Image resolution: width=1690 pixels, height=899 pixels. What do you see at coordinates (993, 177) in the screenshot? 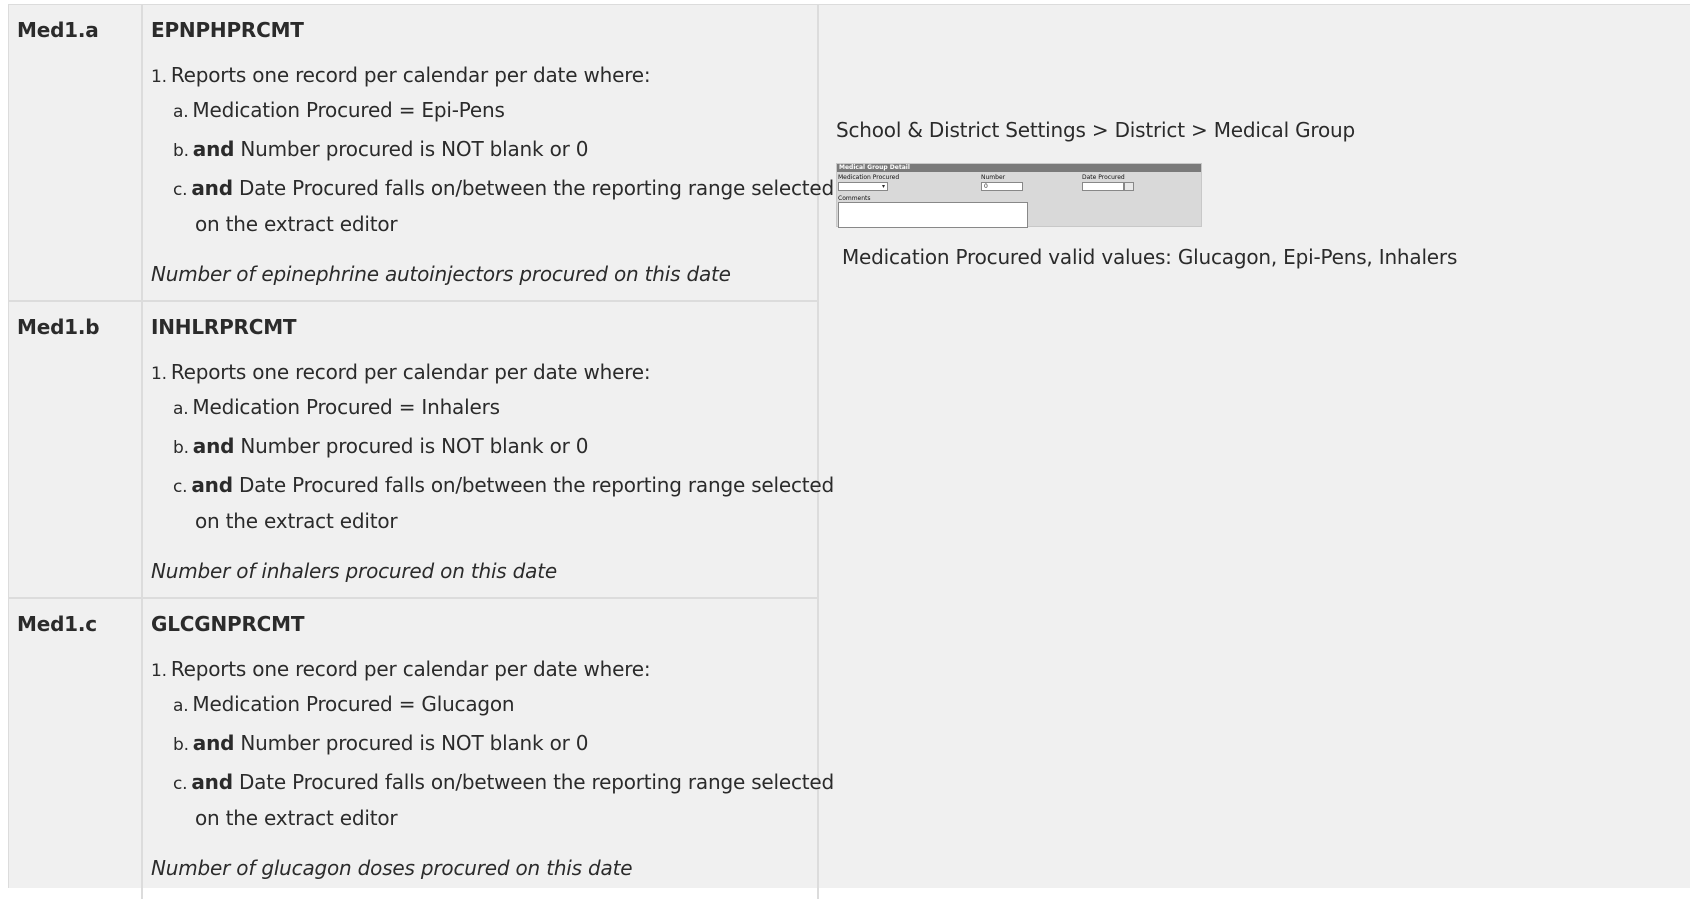
I see `screenshot-number-label: Number` at bounding box center [993, 177].